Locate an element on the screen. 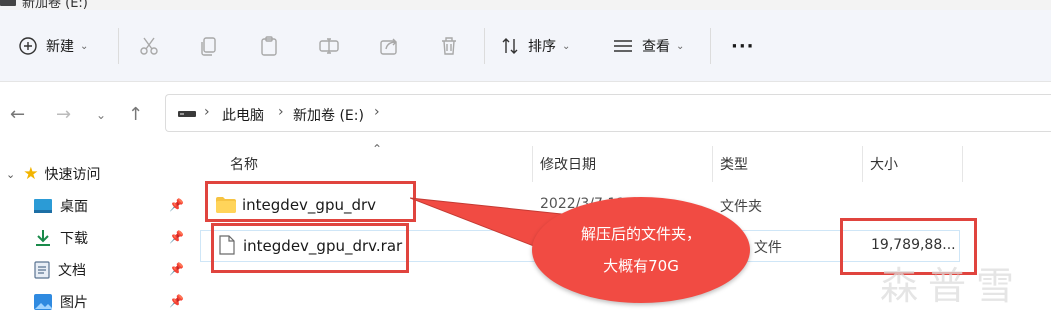 The width and height of the screenshot is (1051, 318). delete-button is located at coordinates (449, 46).